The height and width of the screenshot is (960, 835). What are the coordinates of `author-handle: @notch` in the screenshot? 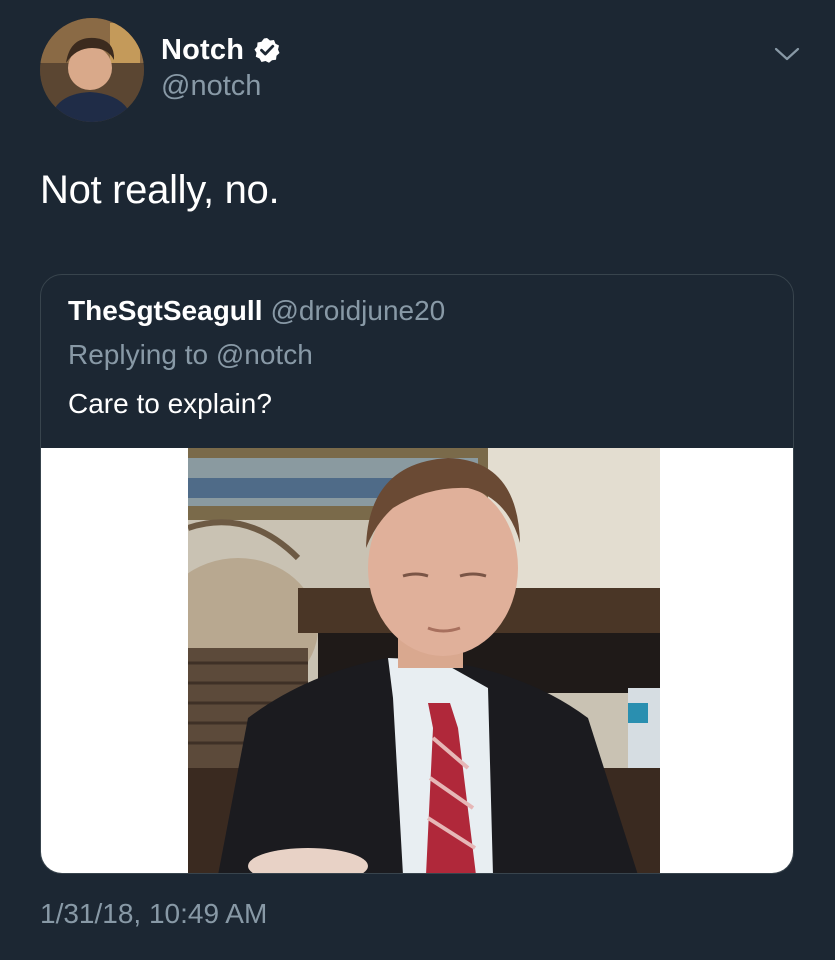 It's located at (211, 86).